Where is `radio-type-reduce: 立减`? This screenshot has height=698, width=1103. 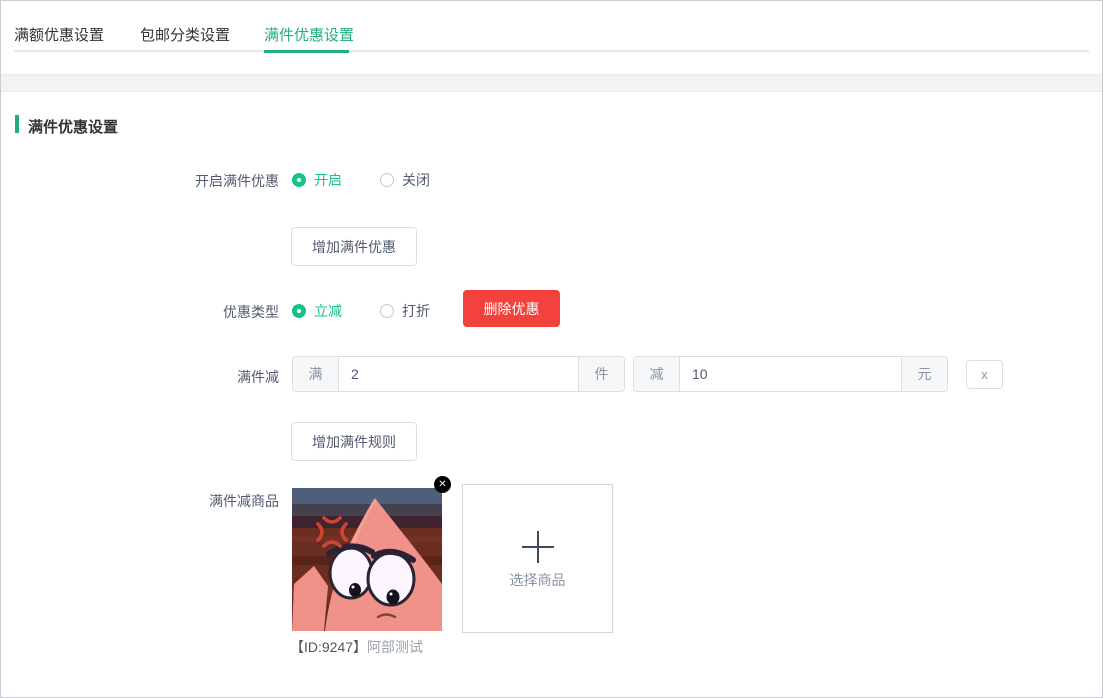 radio-type-reduce: 立减 is located at coordinates (317, 311).